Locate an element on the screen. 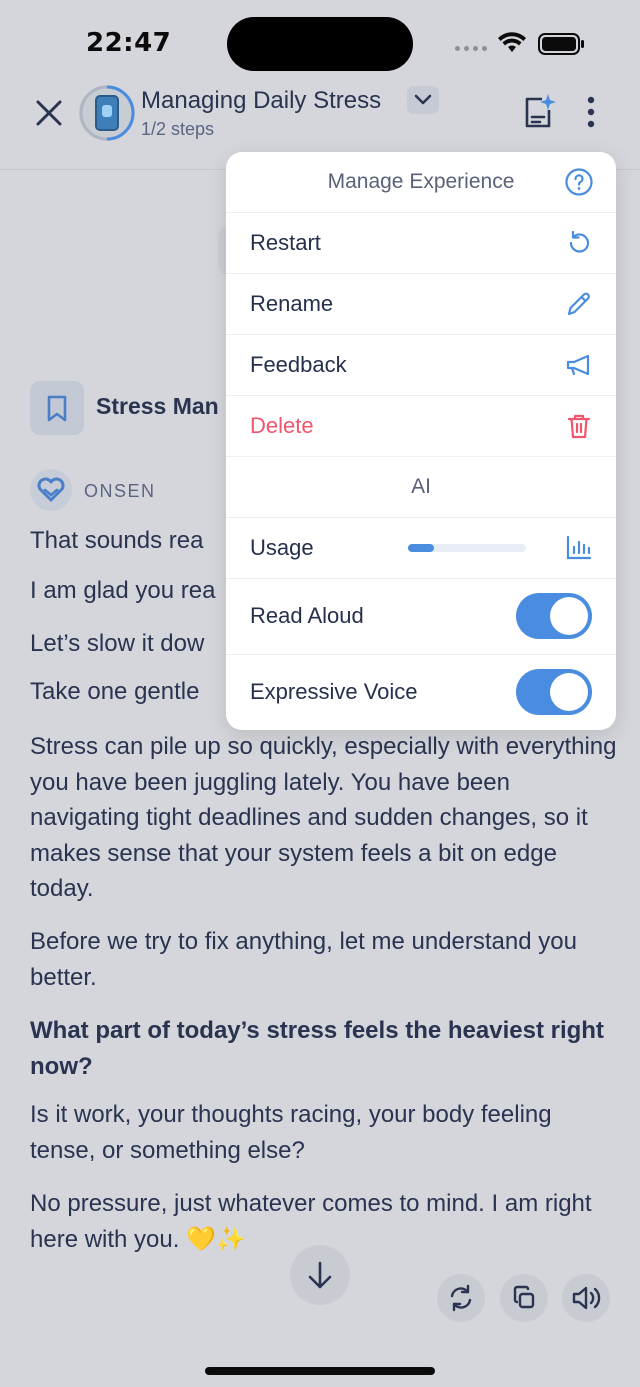  menu-item-label: Delete is located at coordinates (282, 425).